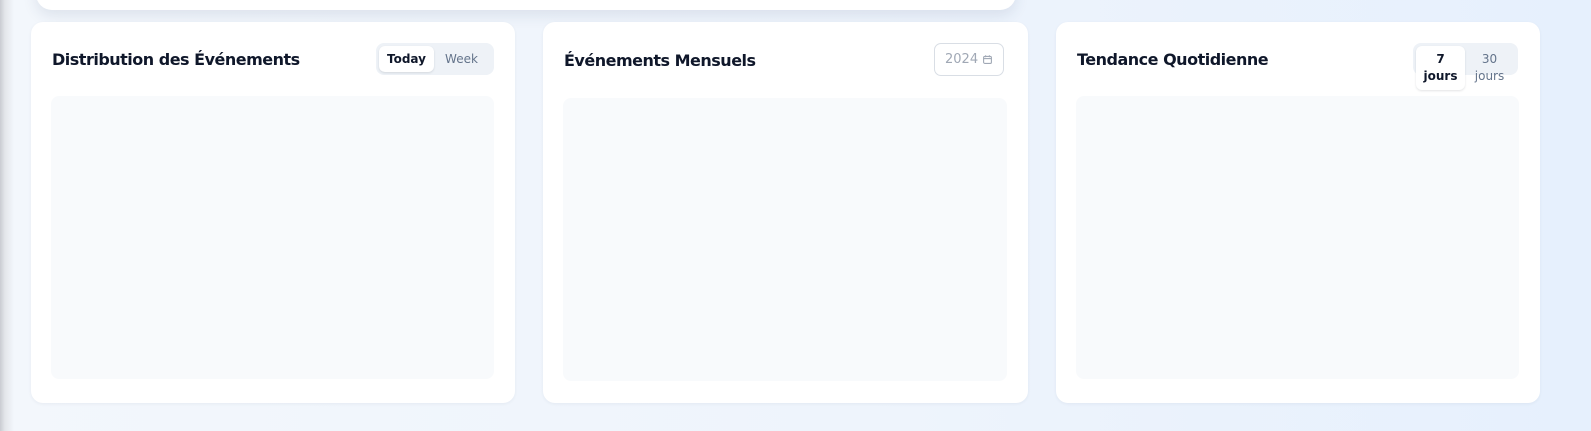 This screenshot has height=431, width=1591. Describe the element at coordinates (1440, 68) in the screenshot. I see `7-days-button: 7 jours` at that location.